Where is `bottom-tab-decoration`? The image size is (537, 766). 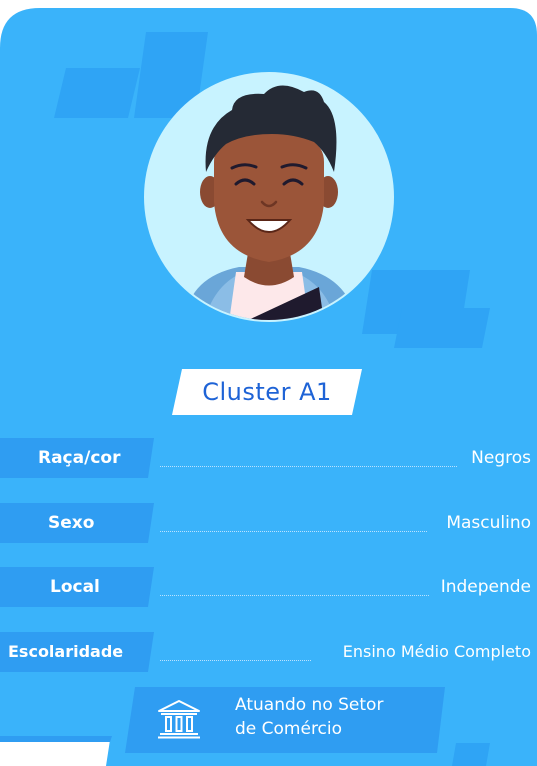
bottom-tab-decoration is located at coordinates (56, 751).